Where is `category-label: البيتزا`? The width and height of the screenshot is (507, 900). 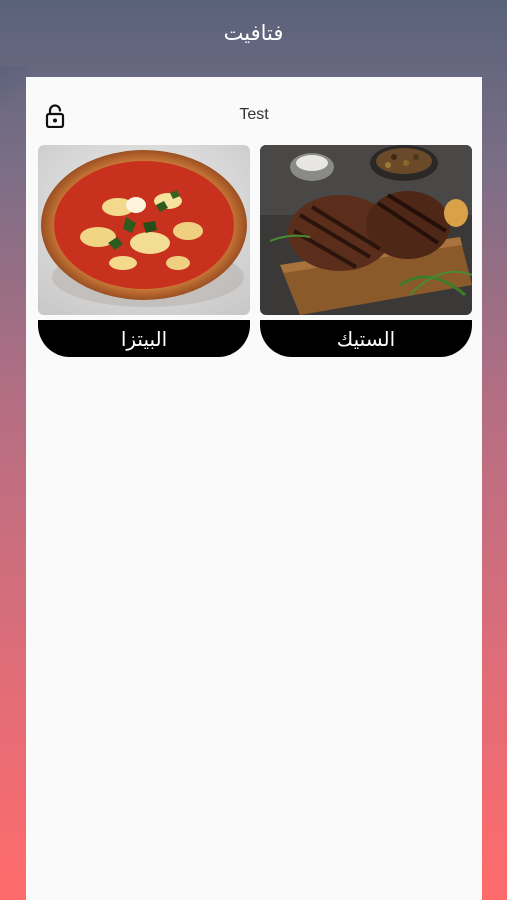 category-label: البيتزا is located at coordinates (144, 338).